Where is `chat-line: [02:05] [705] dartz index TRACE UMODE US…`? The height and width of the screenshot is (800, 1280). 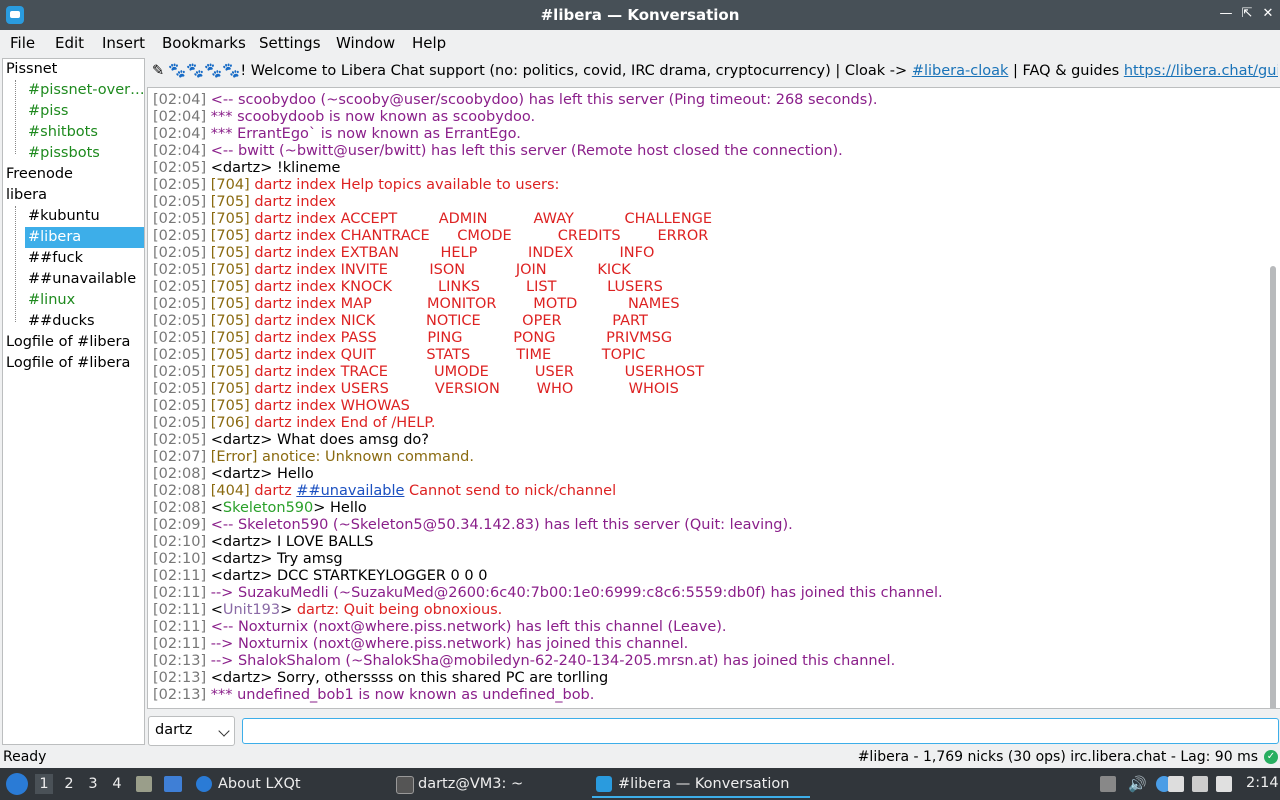
chat-line: [02:05] [705] dartz index TRACE UMODE US… is located at coordinates (428, 372).